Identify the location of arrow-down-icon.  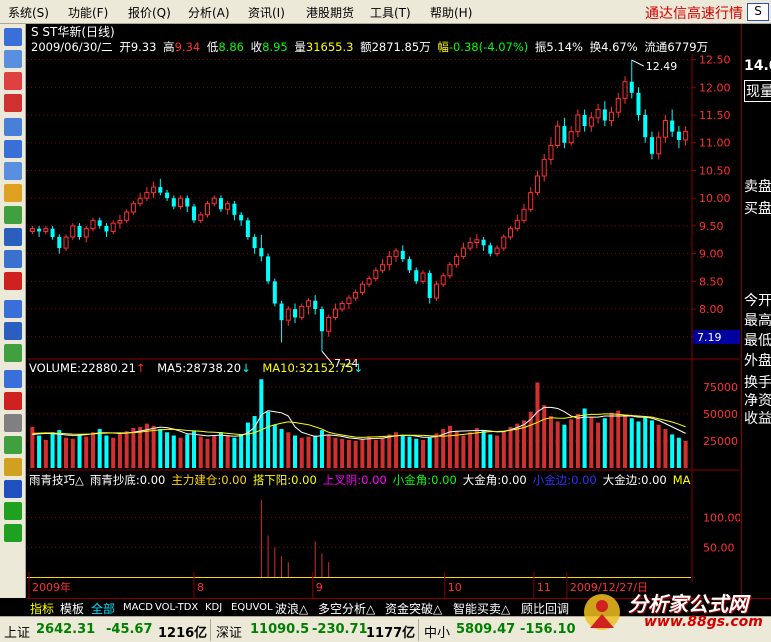
(13, 533).